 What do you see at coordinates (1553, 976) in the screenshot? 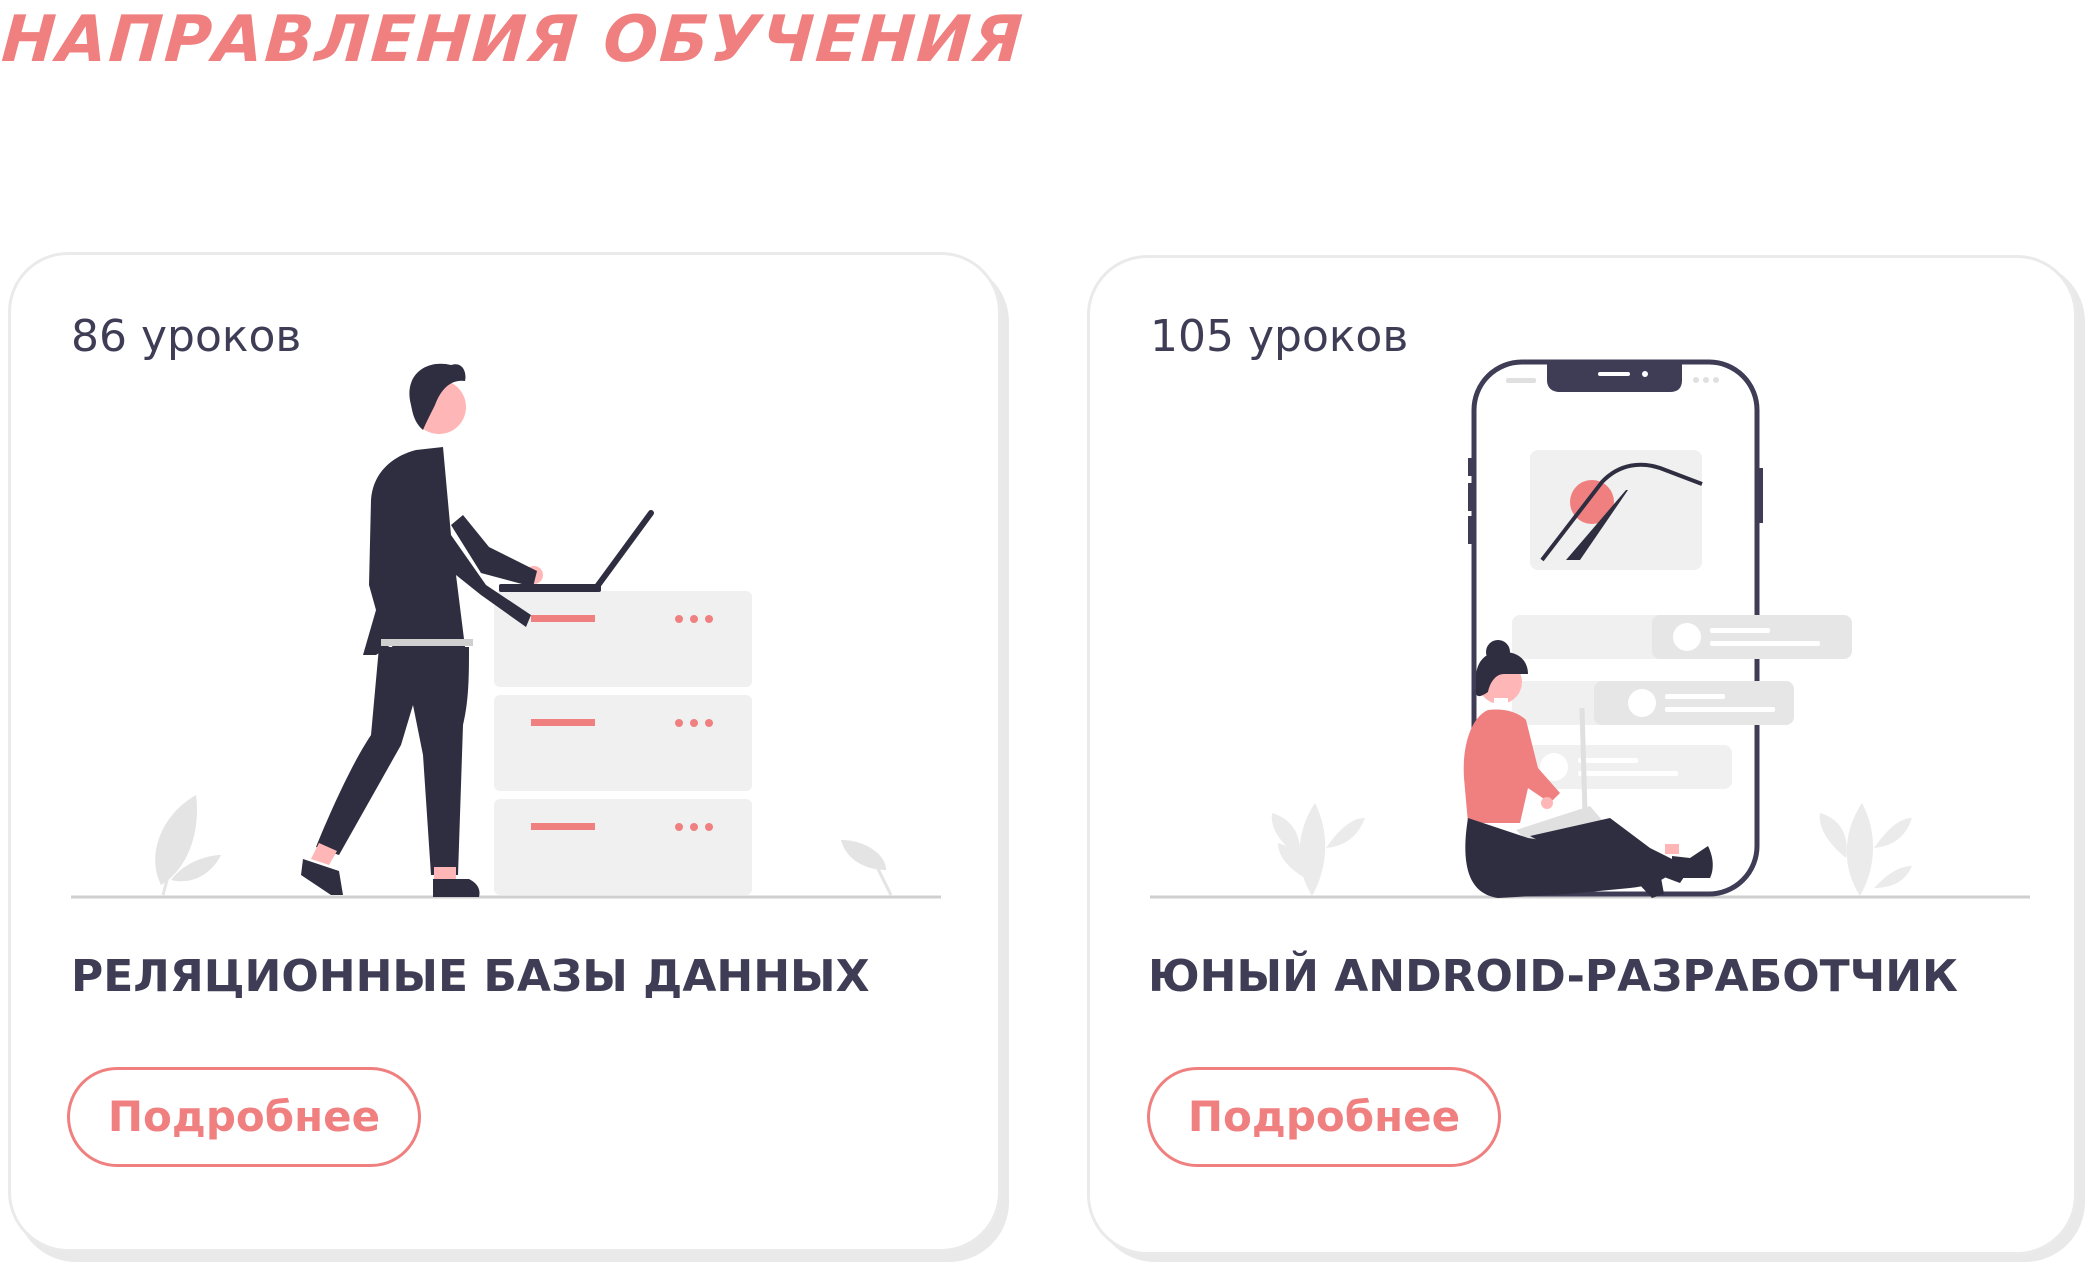
I see `course-title: ЮНЫЙ ANDROID-РАЗРАБОТЧИК` at bounding box center [1553, 976].